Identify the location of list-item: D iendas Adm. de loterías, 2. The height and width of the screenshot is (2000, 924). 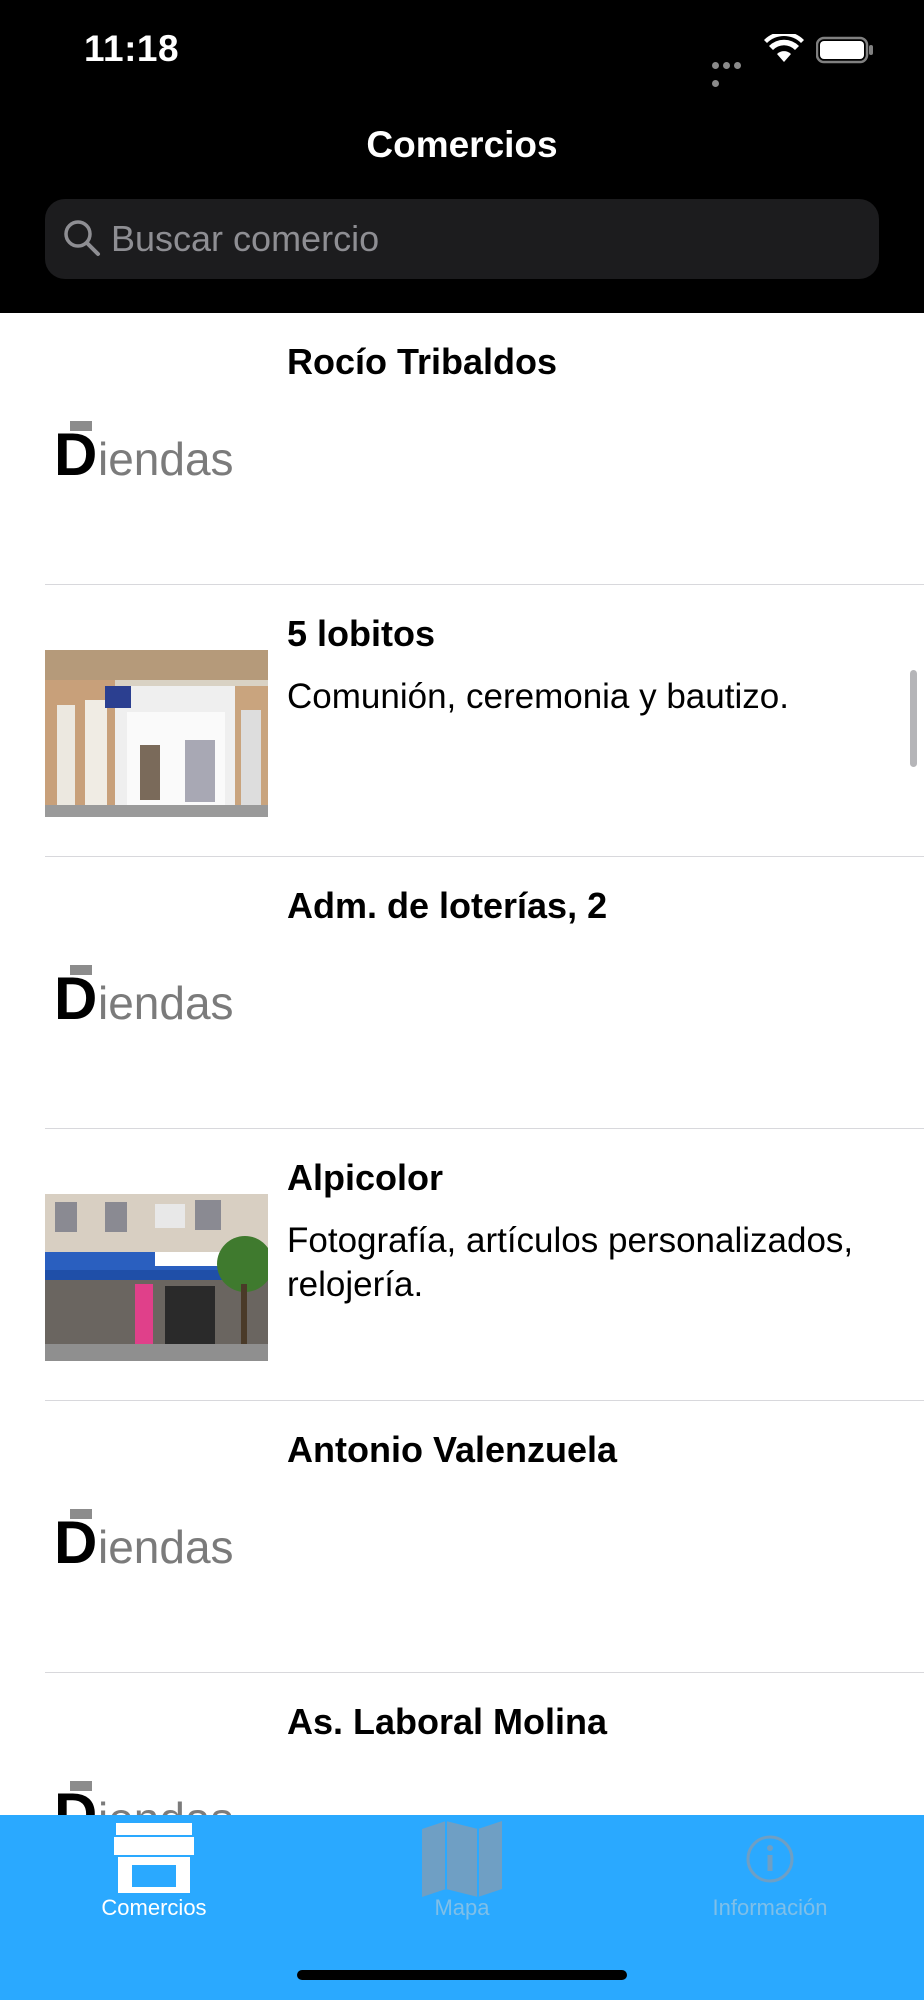
(462, 993).